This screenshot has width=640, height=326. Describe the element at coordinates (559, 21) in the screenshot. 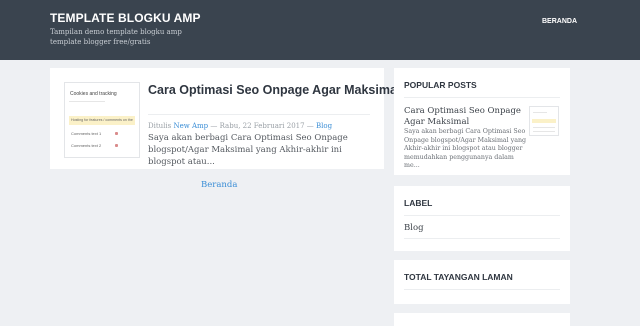

I see `nav-home-link: BERANDA` at that location.